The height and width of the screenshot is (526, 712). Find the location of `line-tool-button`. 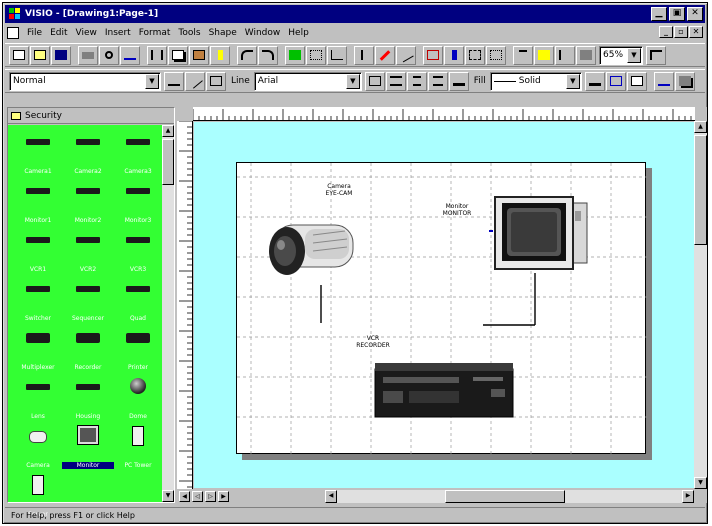

line-tool-button is located at coordinates (406, 55).